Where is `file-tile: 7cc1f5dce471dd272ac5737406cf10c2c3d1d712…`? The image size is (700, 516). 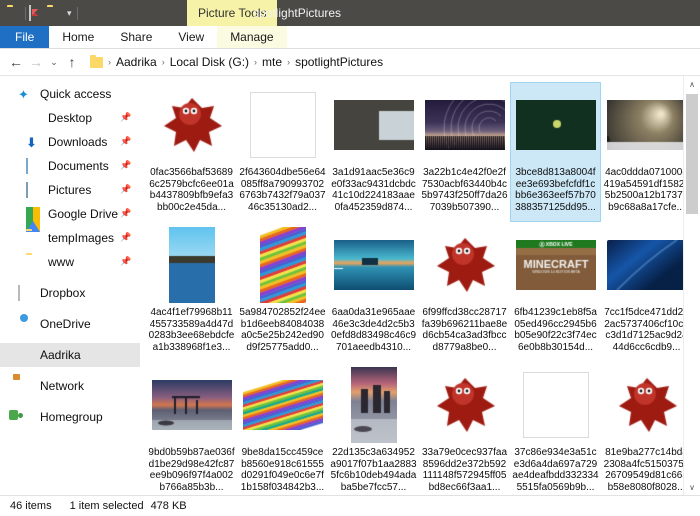
file-tile: 7cc1f5dce471dd272ac5737406cf10c2c3d1d712… is located at coordinates (646, 292).